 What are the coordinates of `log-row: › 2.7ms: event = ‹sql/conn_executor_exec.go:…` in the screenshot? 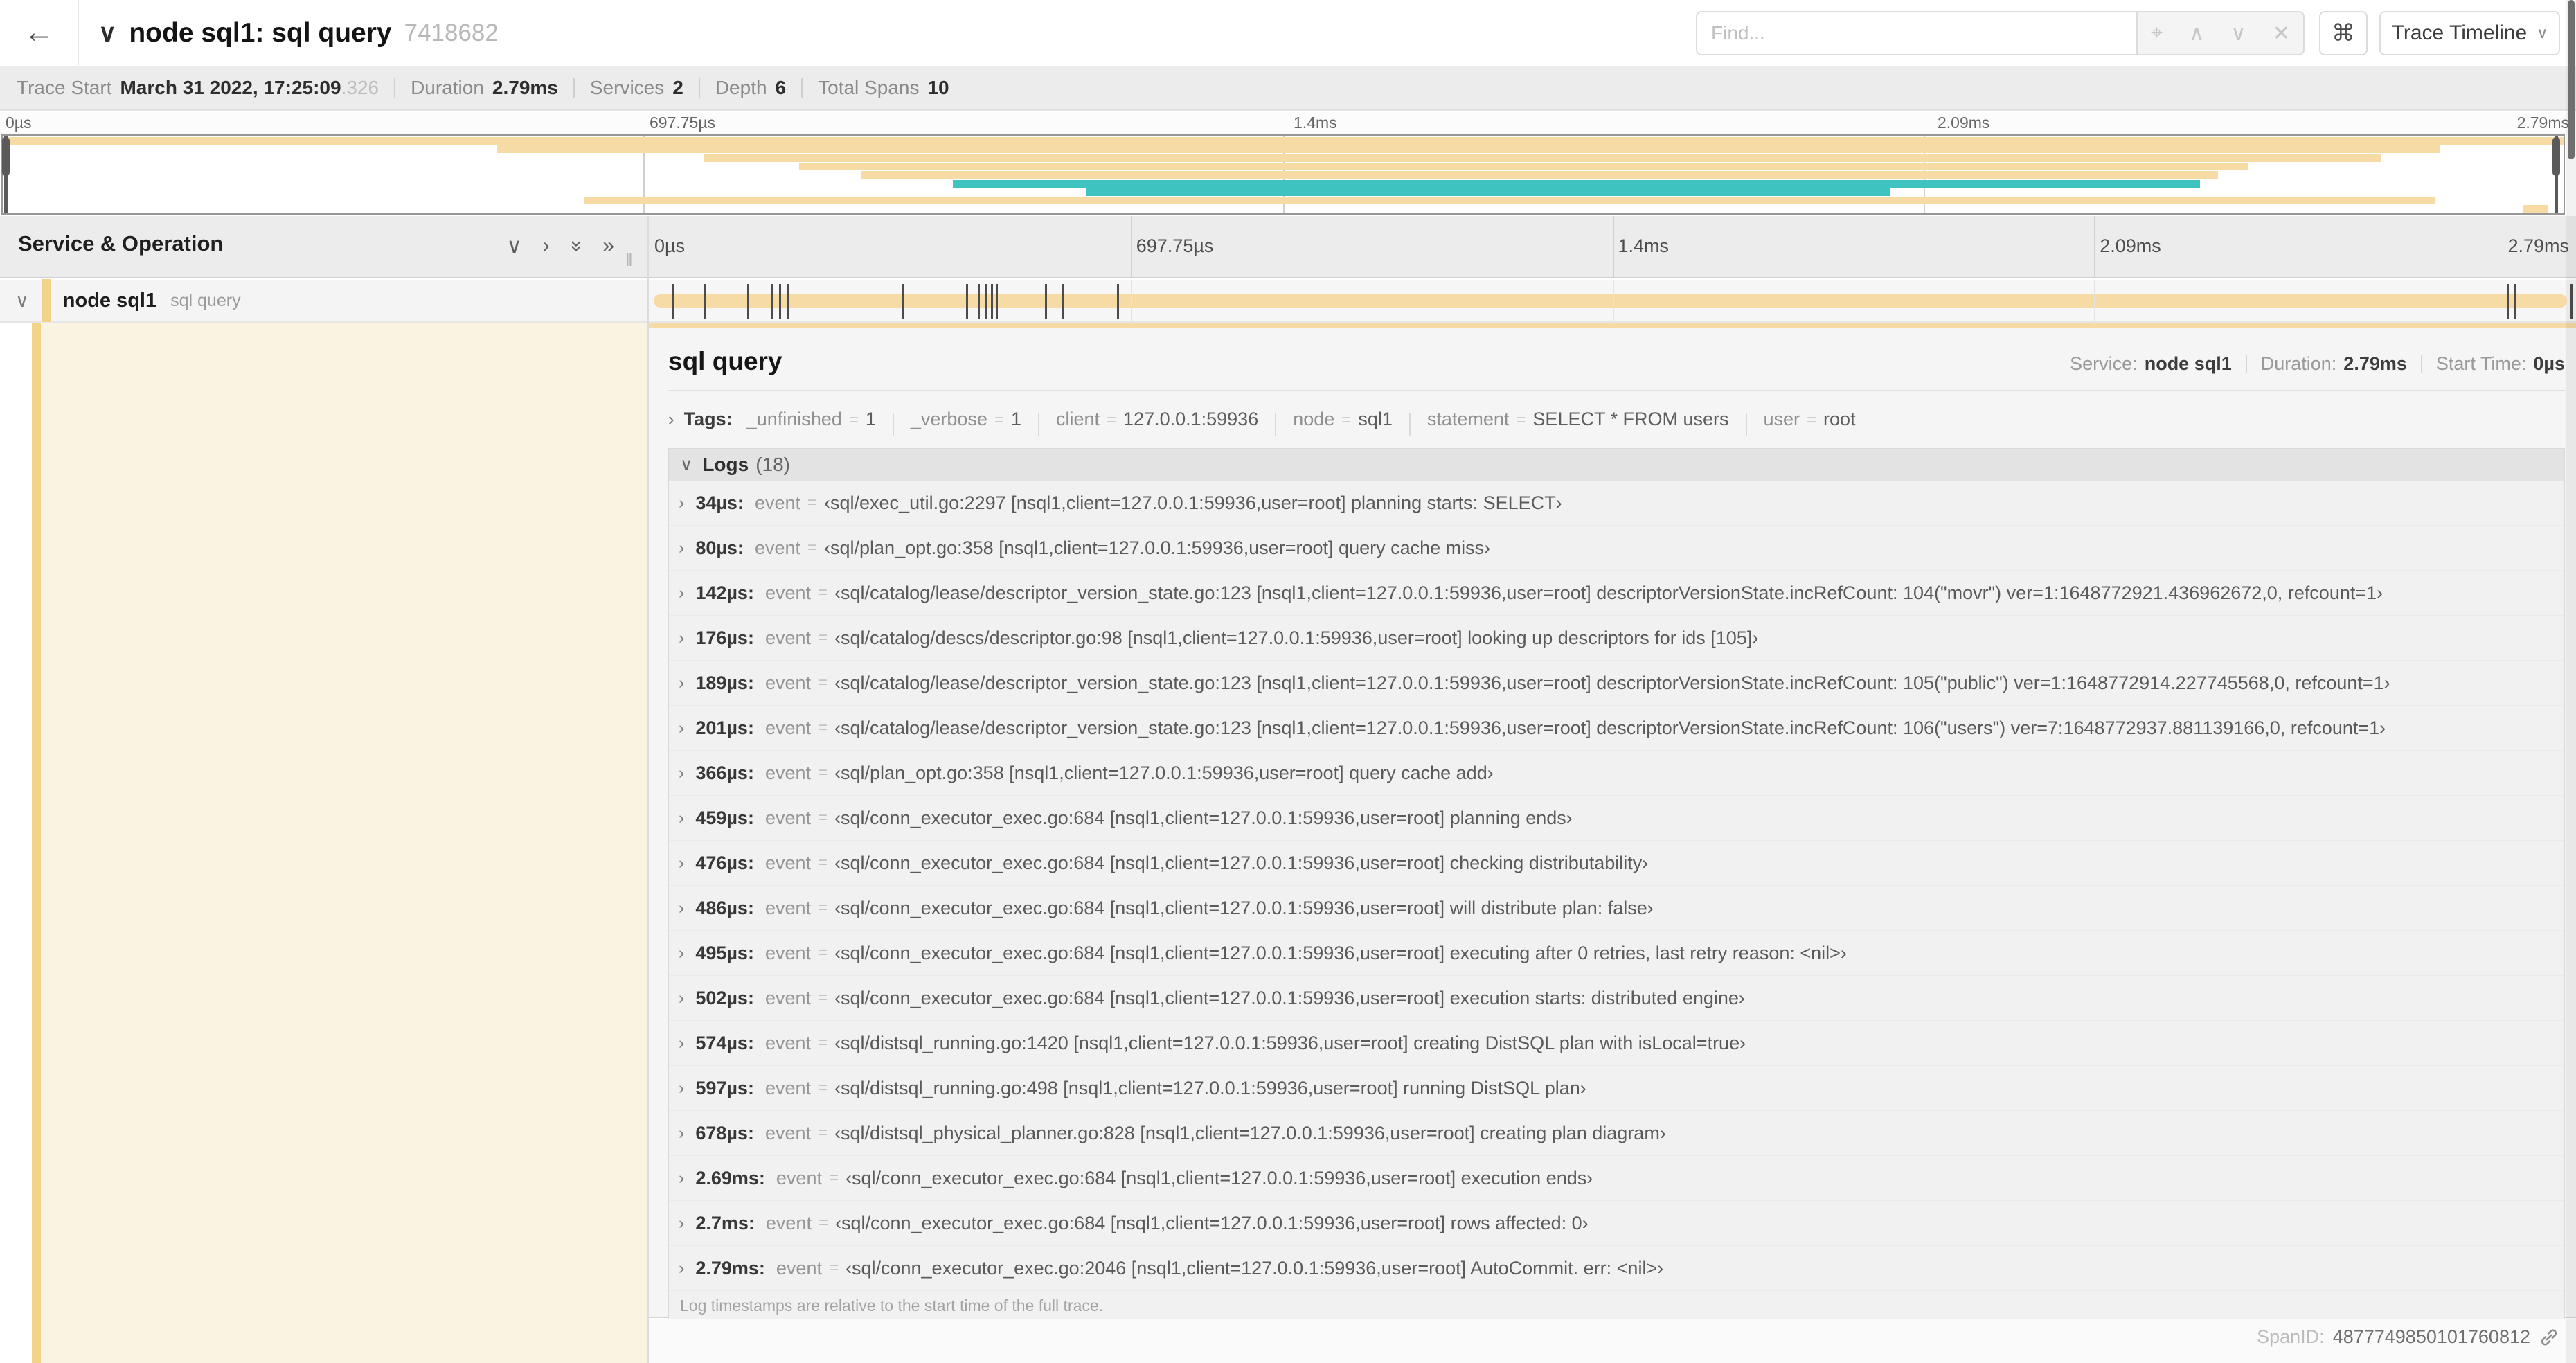 It's located at (1616, 1224).